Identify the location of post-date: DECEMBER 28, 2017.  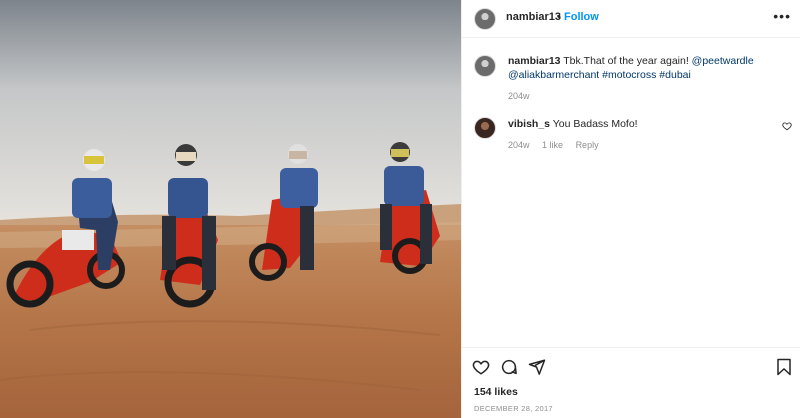
(513, 408).